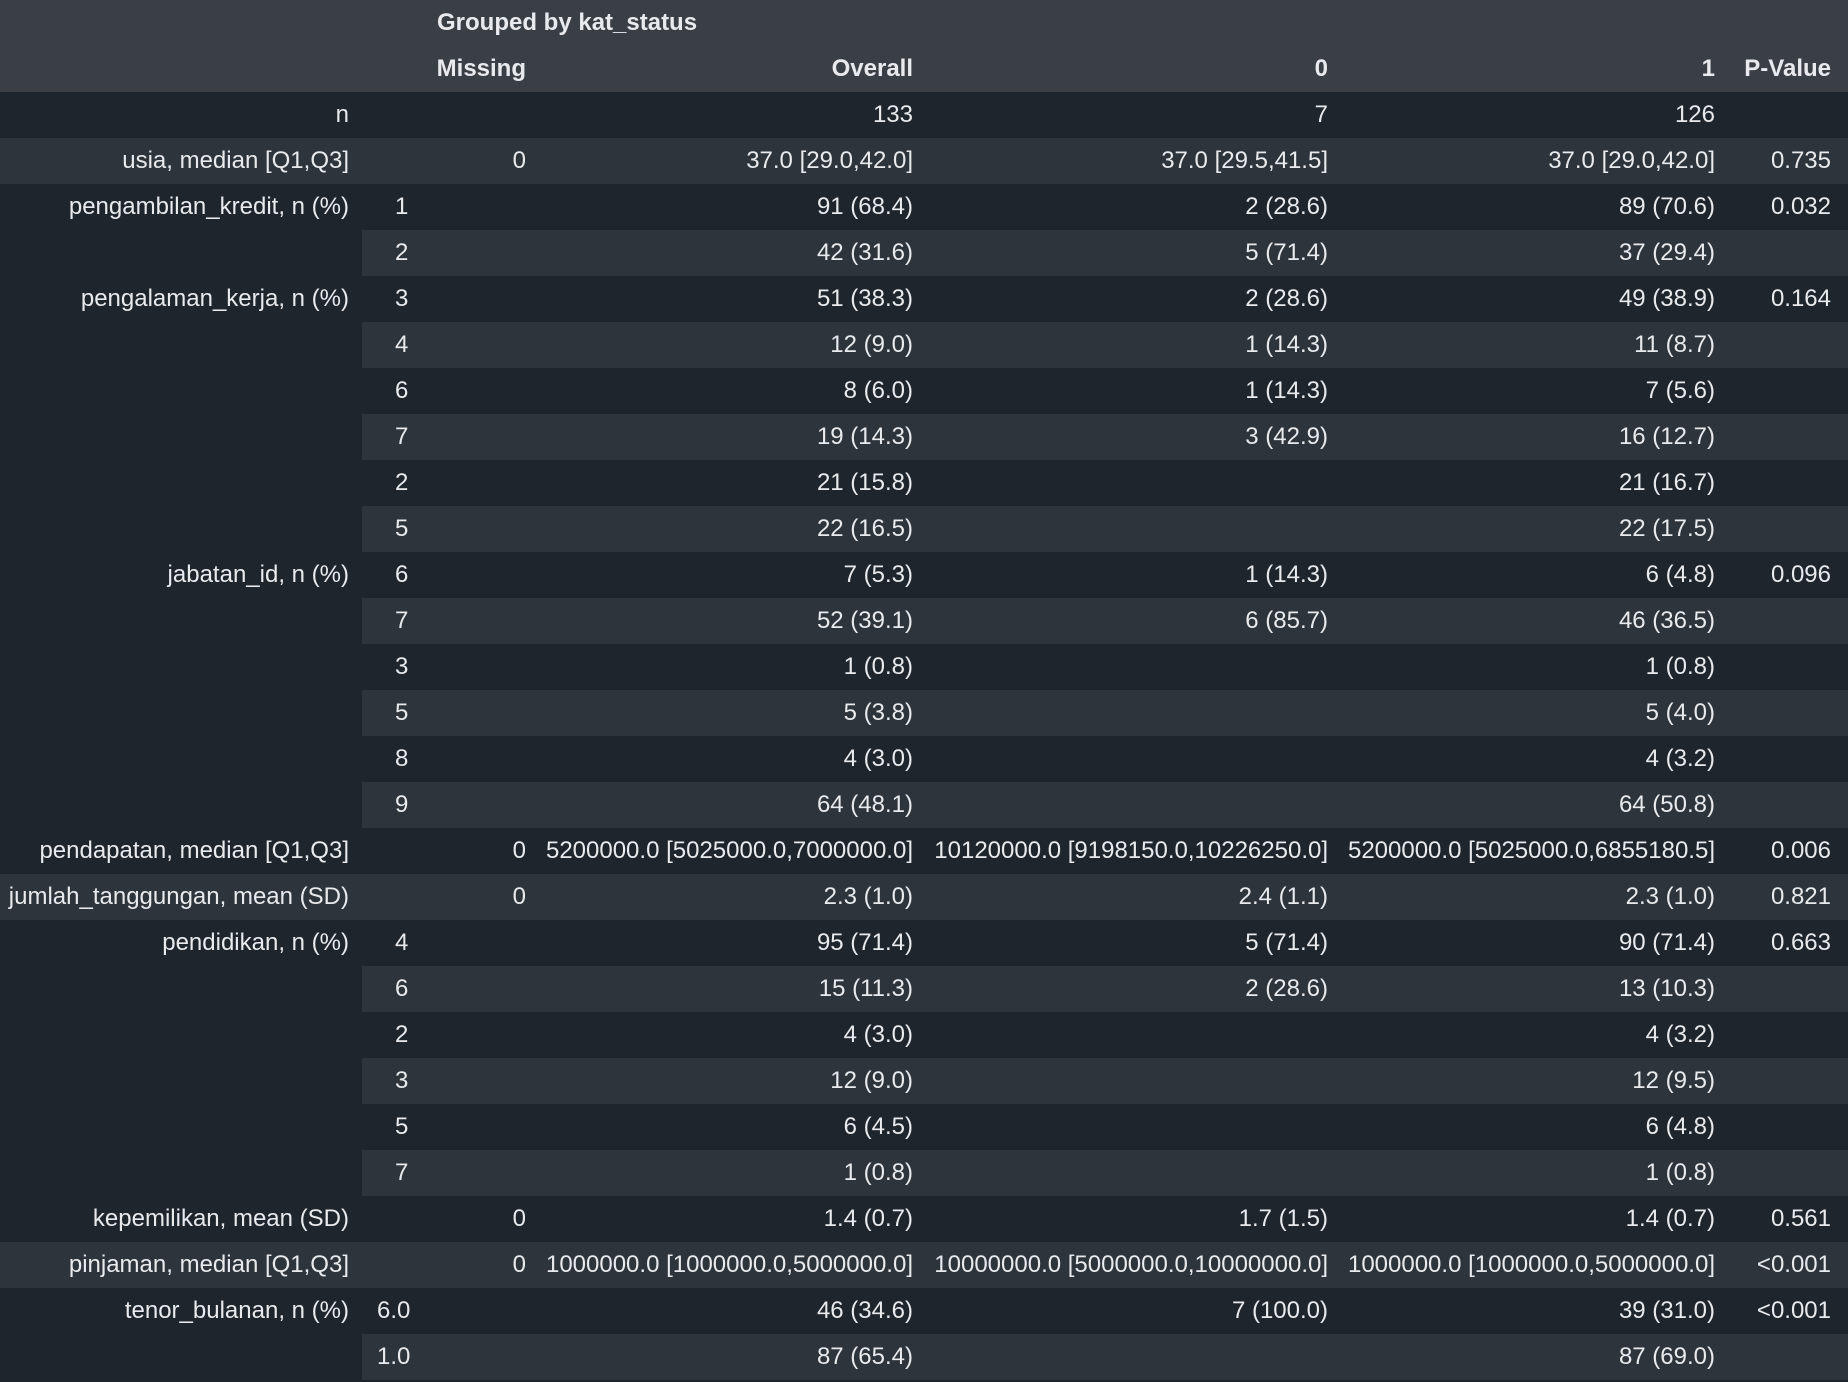 The image size is (1848, 1382). I want to click on table-row: 3 12 (9.0) 12 (9.5), so click(924, 1081).